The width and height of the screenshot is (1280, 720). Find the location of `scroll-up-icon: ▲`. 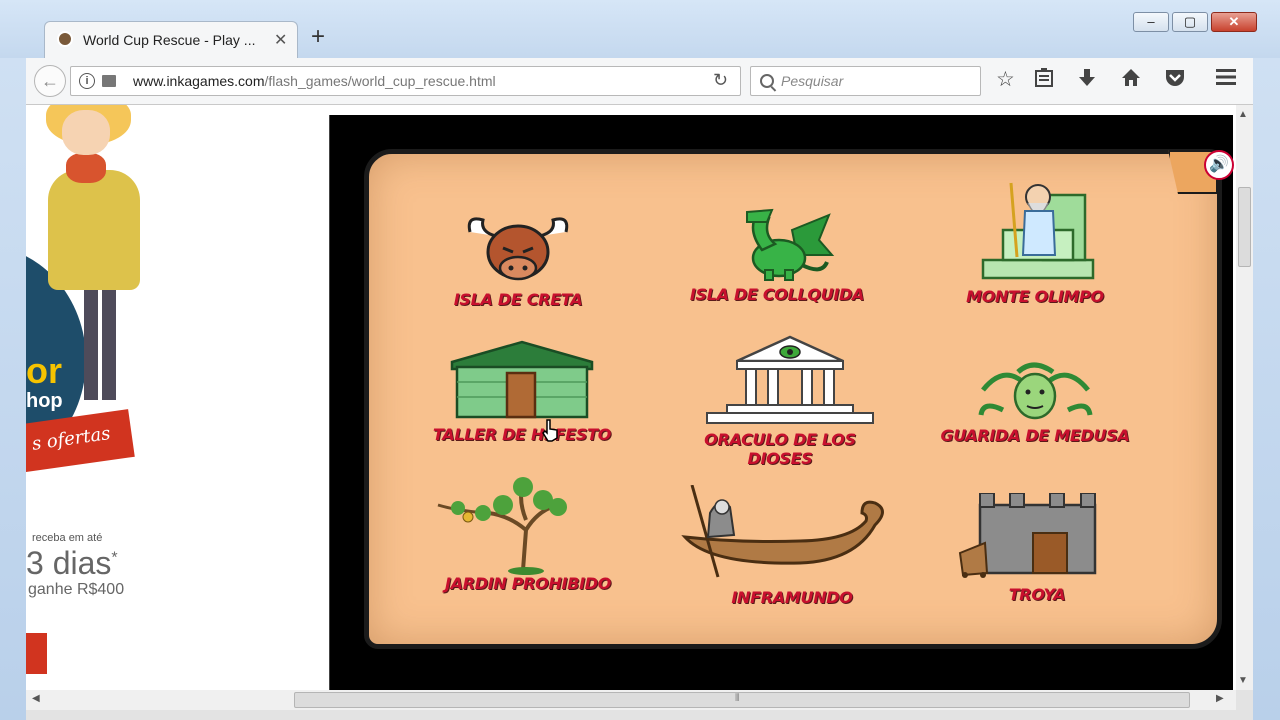

scroll-up-icon: ▲ is located at coordinates (1243, 114).